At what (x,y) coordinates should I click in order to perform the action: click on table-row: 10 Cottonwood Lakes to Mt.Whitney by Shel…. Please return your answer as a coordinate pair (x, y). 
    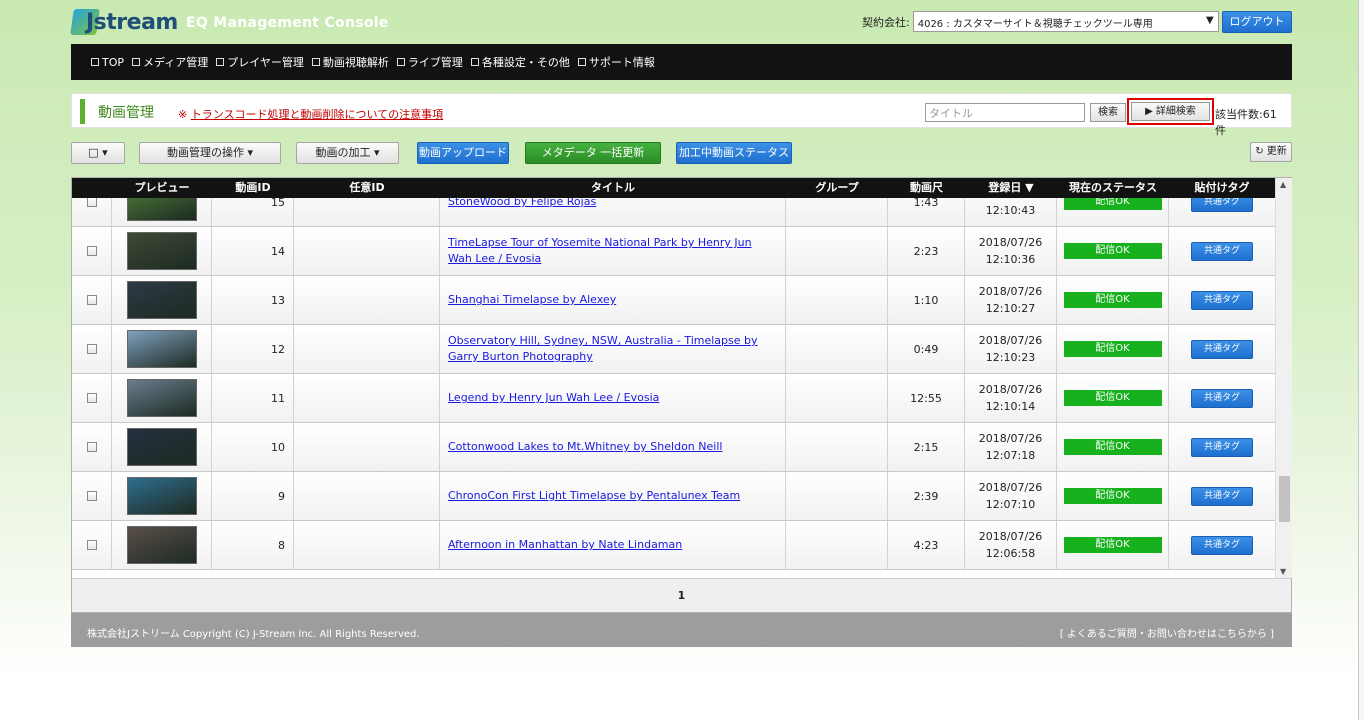
    Looking at the image, I should click on (673, 447).